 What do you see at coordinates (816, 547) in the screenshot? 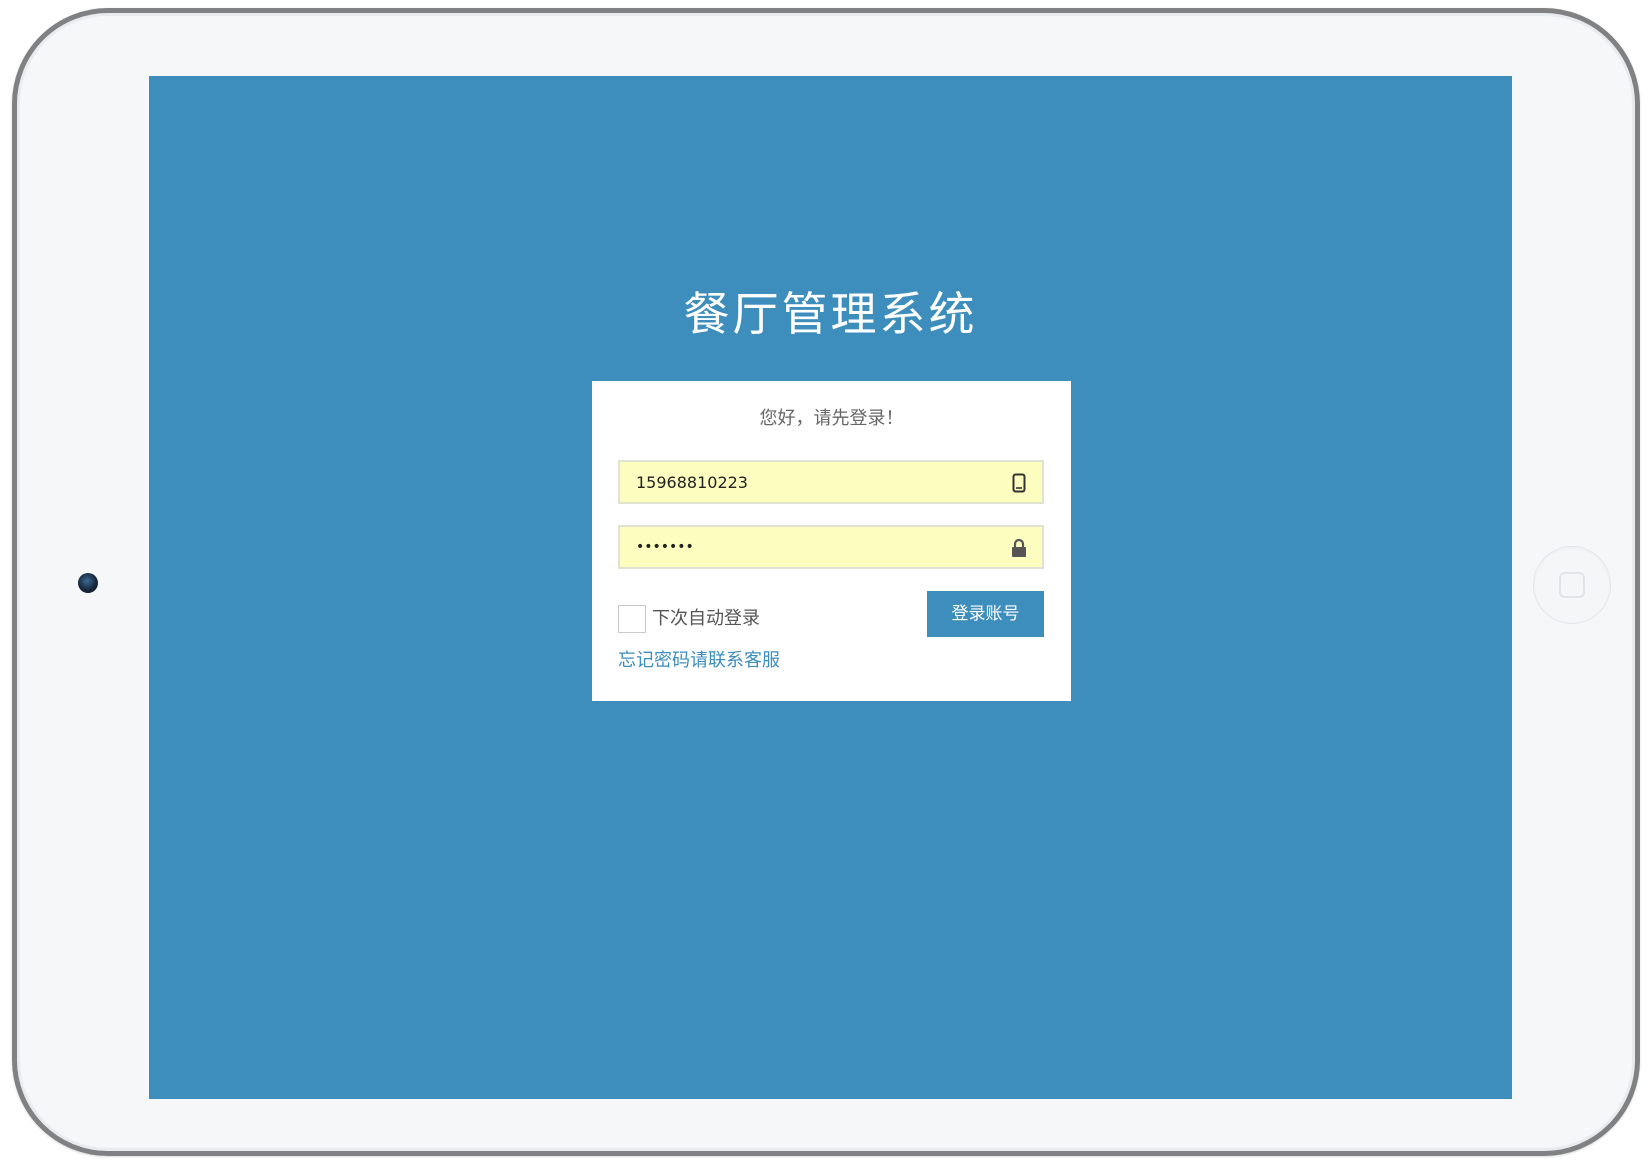
I see `password-input` at bounding box center [816, 547].